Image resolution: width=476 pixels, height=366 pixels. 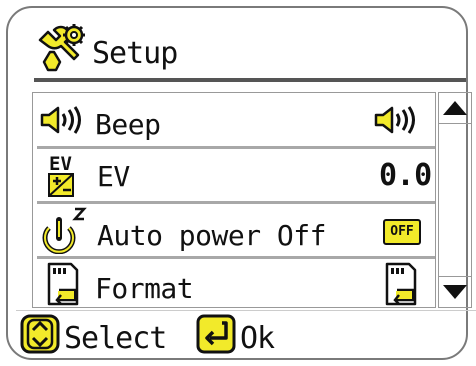 I want to click on wrench-gear-icon, so click(x=61, y=48).